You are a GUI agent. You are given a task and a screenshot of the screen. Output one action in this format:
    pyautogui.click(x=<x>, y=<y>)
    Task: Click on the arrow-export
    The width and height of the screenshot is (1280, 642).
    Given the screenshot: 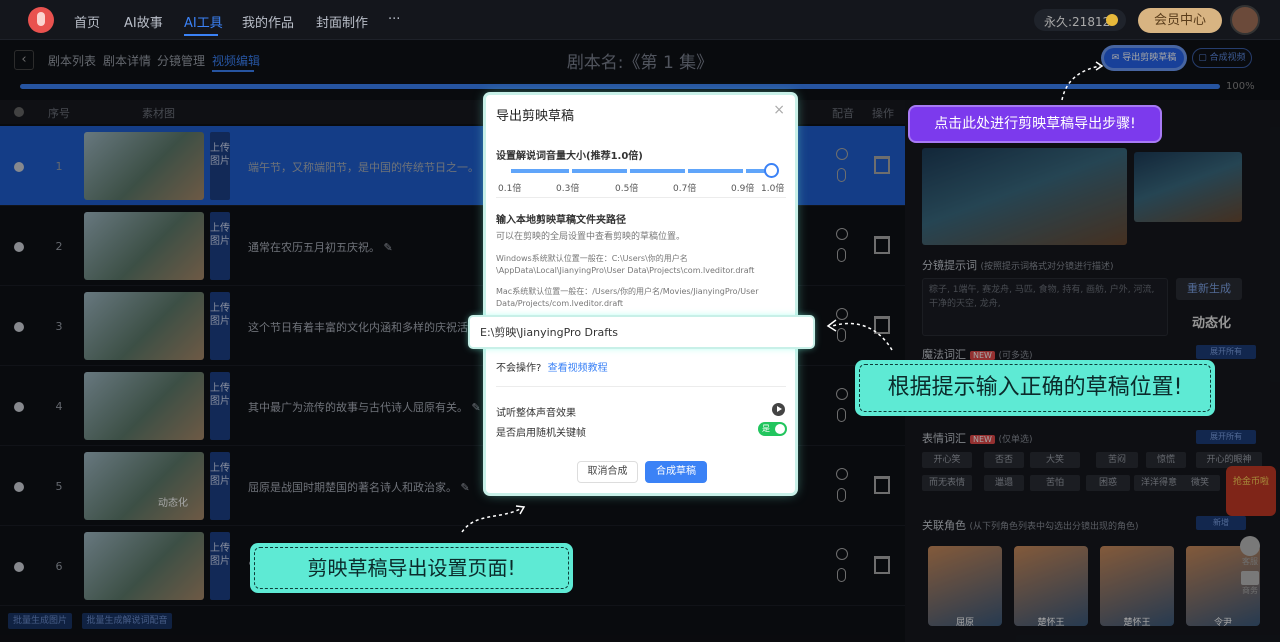 What is the action you would take?
    pyautogui.click(x=1081, y=83)
    